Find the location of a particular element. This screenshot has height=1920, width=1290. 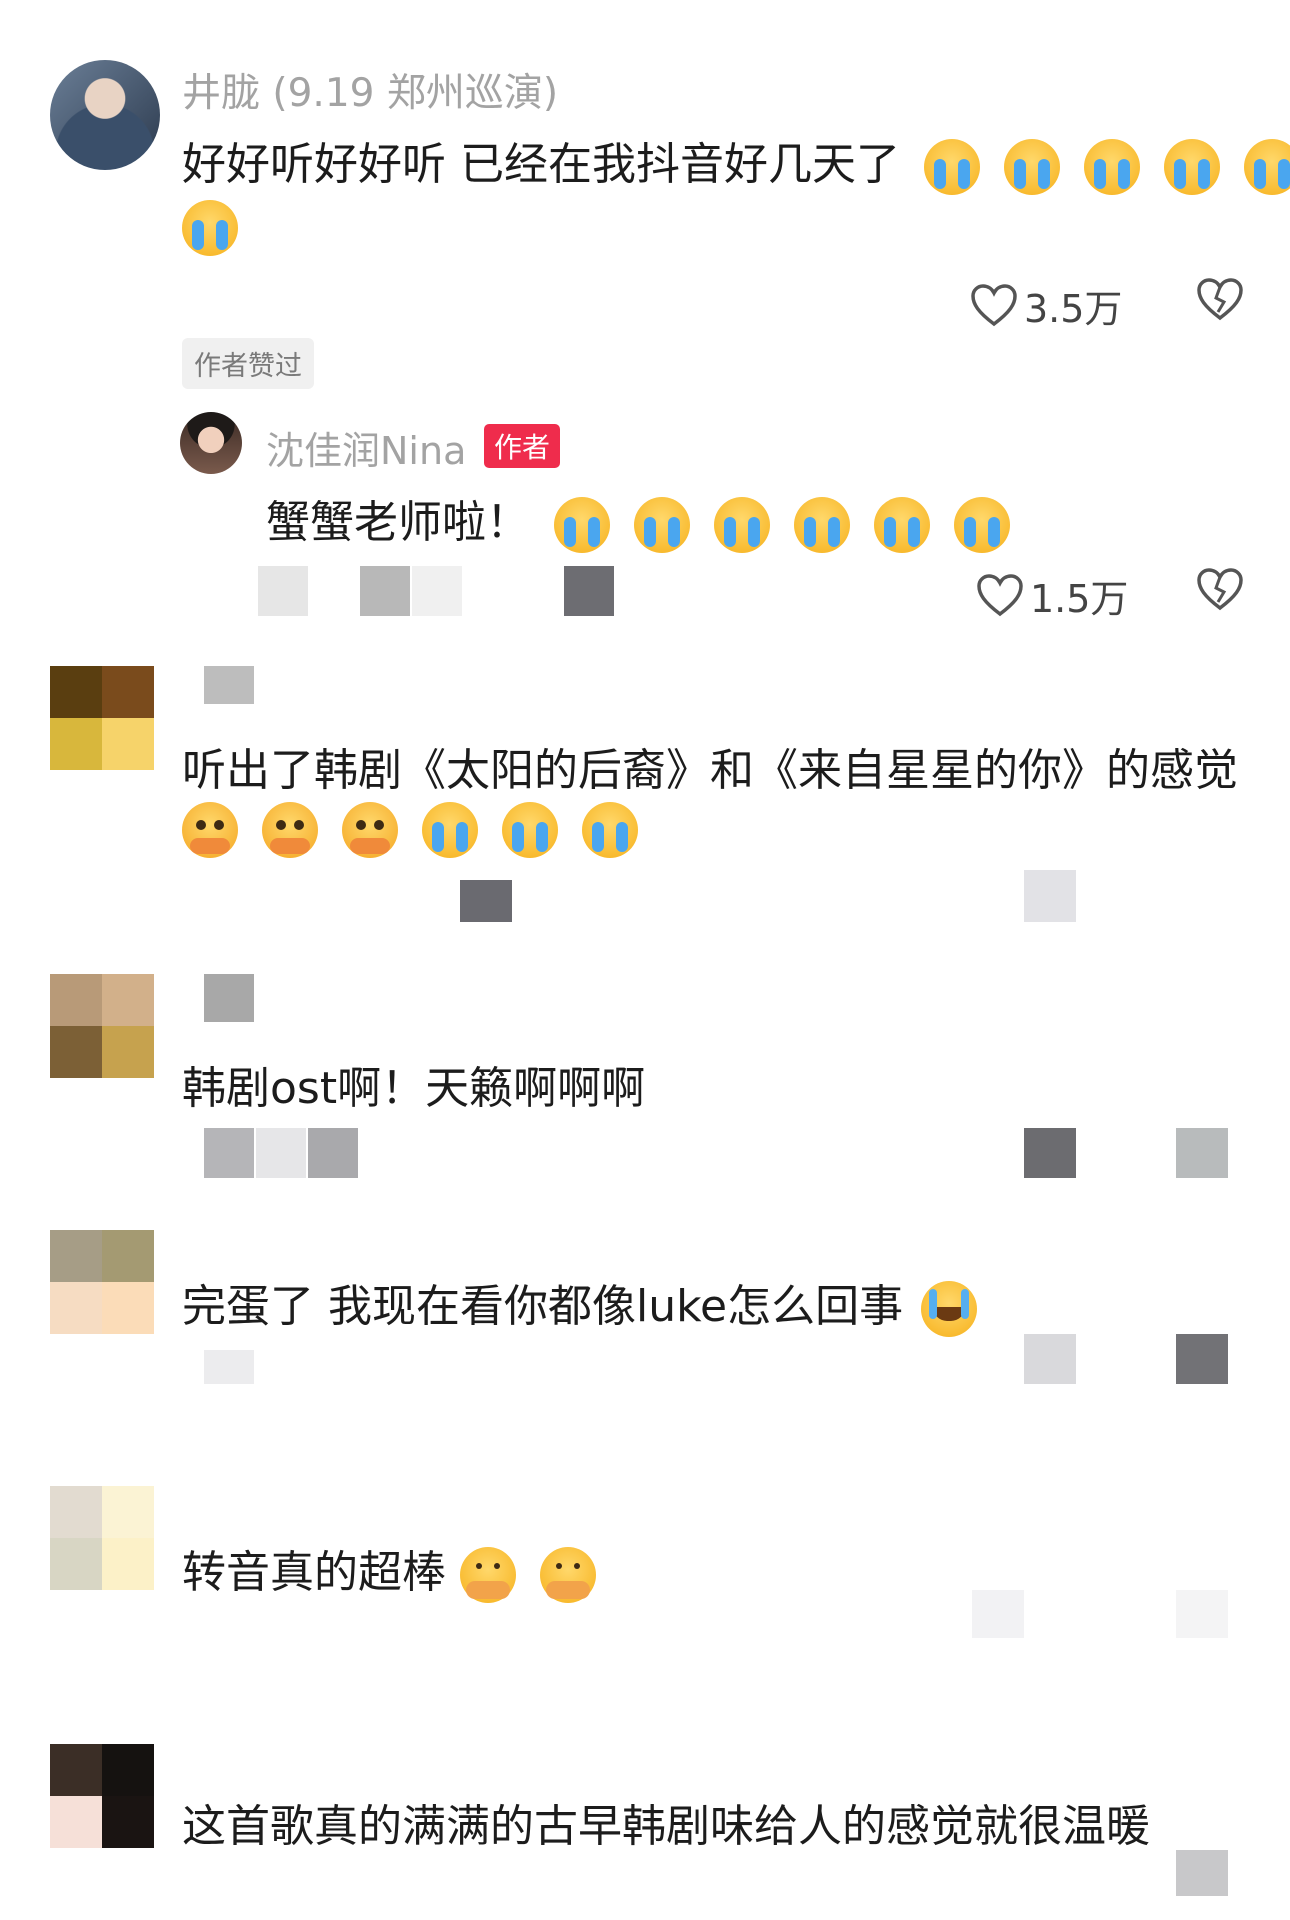

reply-avatar is located at coordinates (211, 443).